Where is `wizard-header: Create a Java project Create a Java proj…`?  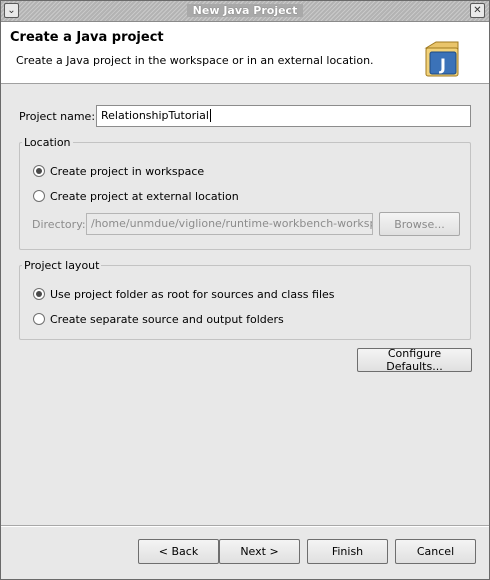
wizard-header: Create a Java project Create a Java proj… is located at coordinates (245, 53).